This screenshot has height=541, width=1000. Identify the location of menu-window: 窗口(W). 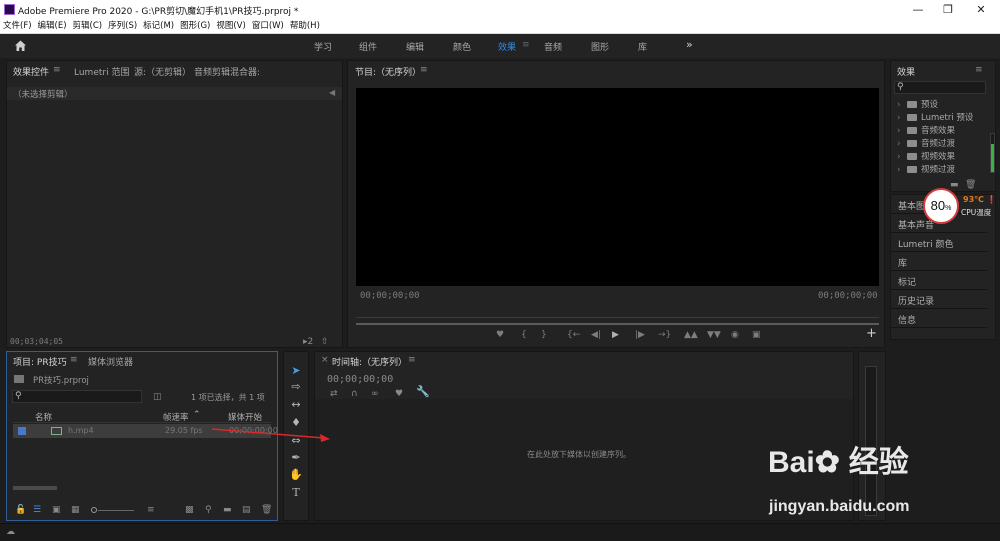
(268, 26).